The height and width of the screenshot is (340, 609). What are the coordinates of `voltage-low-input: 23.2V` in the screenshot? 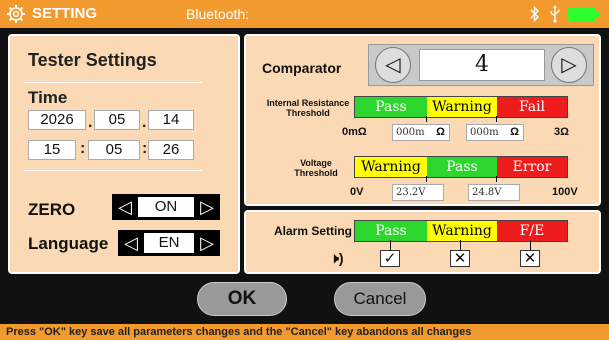 It's located at (418, 192).